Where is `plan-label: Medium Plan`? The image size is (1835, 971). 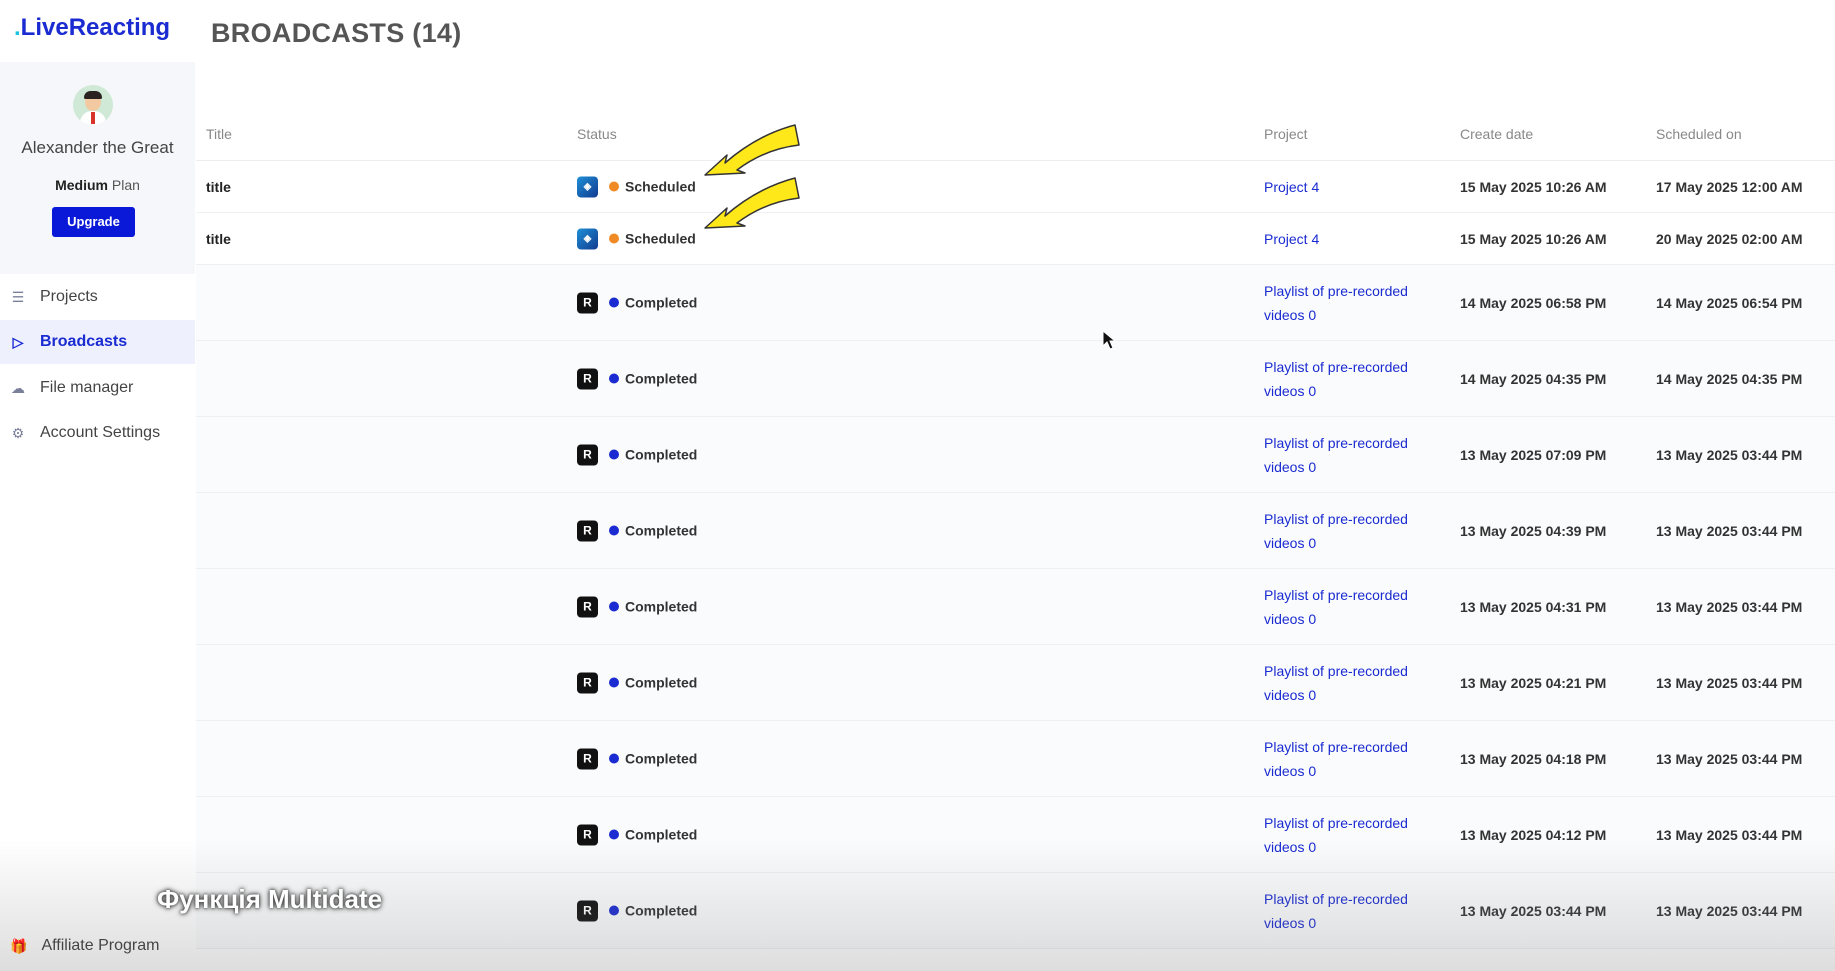
plan-label: Medium Plan is located at coordinates (97, 185).